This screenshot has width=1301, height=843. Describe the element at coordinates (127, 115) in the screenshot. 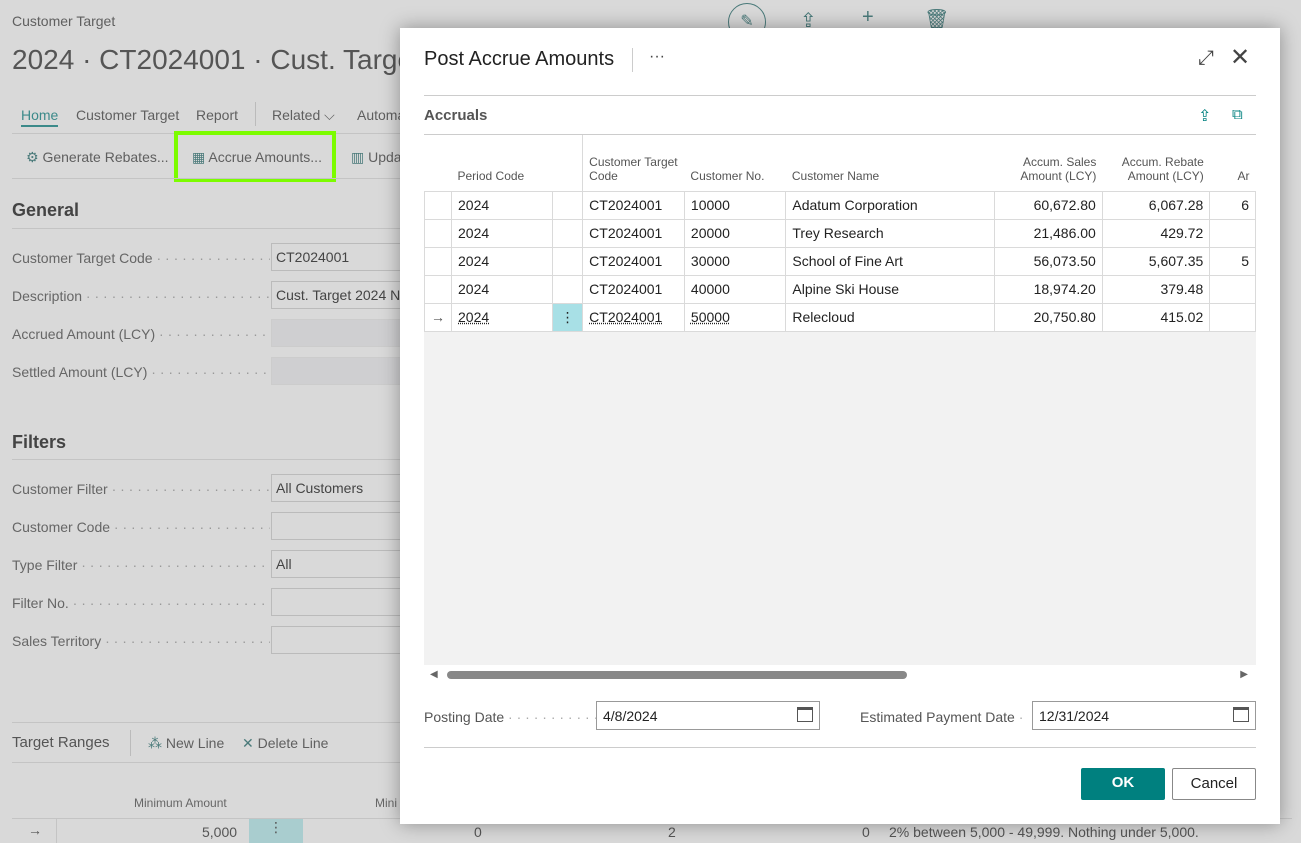

I see `tab-customer-target: Customer Target` at that location.